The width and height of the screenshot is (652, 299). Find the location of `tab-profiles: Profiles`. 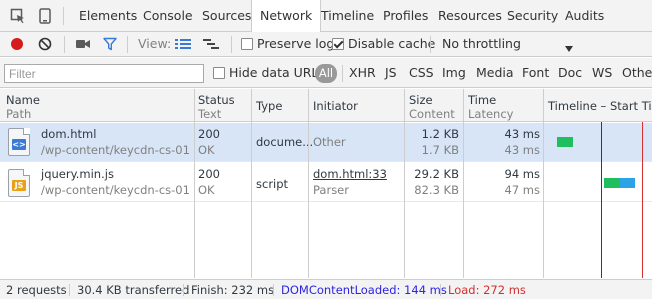

tab-profiles: Profiles is located at coordinates (405, 16).